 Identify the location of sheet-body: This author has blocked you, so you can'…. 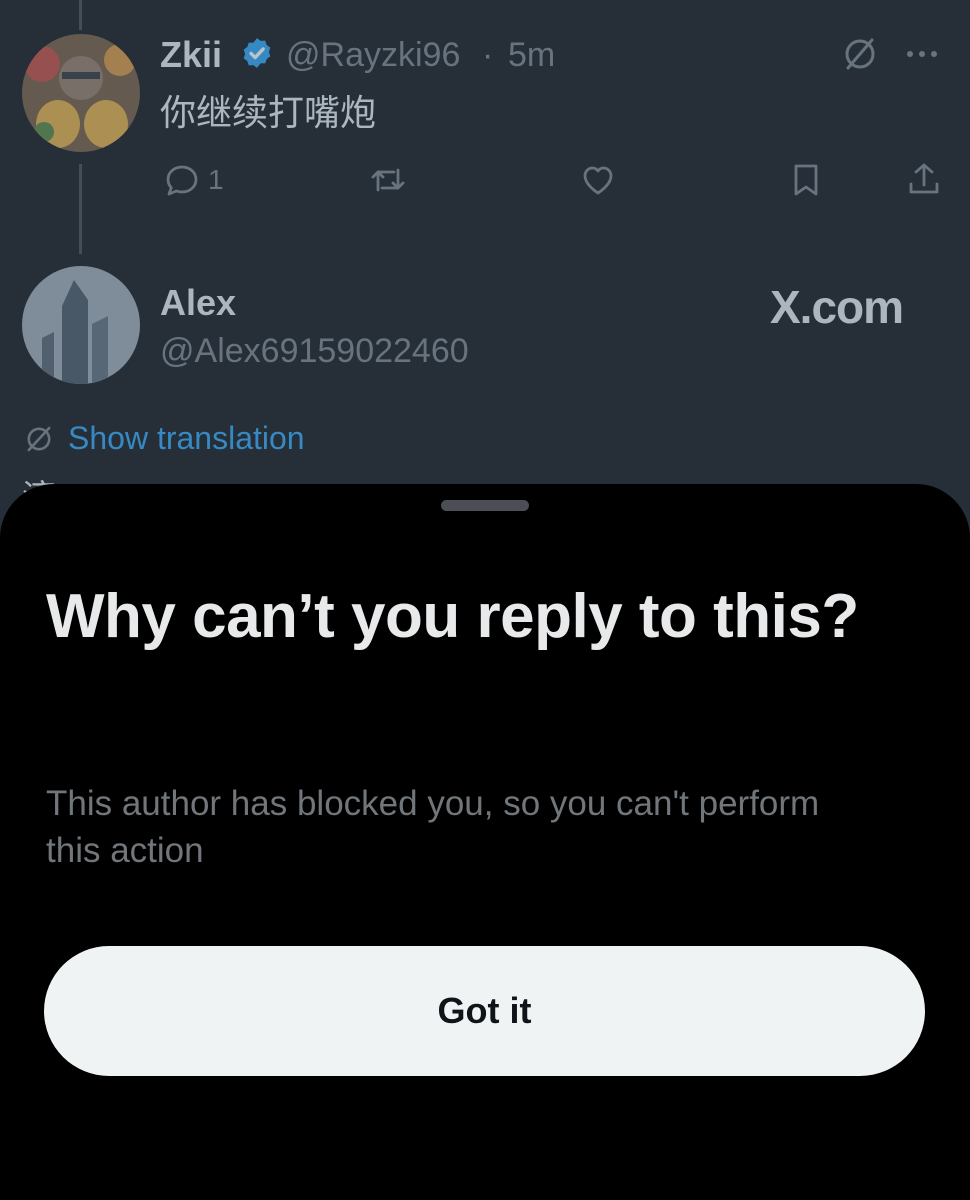
(433, 827).